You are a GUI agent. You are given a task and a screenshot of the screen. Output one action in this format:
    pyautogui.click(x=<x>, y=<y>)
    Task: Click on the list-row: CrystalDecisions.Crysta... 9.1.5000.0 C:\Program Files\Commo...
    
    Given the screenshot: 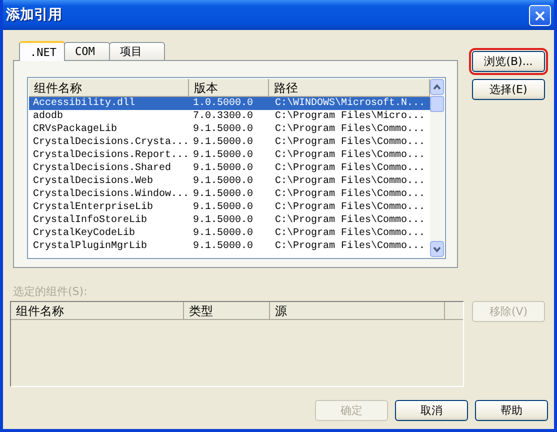 What is the action you would take?
    pyautogui.click(x=229, y=142)
    